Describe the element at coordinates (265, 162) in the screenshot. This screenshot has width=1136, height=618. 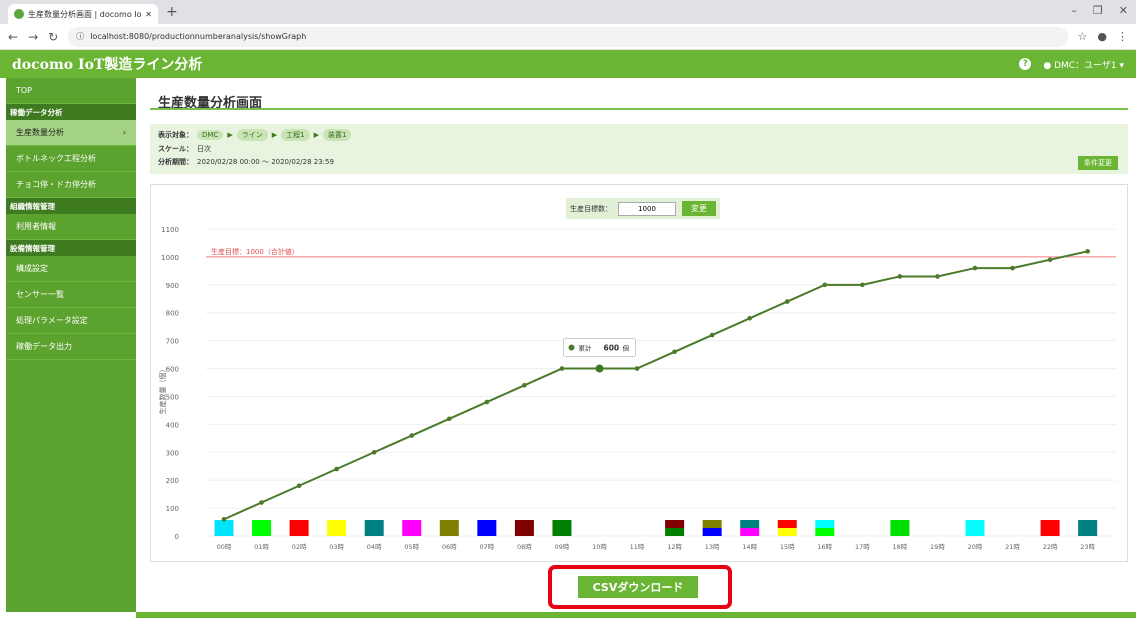
I see `period-value: 2020/02/28 00:00 ～ 2020/02/28 23:59` at that location.